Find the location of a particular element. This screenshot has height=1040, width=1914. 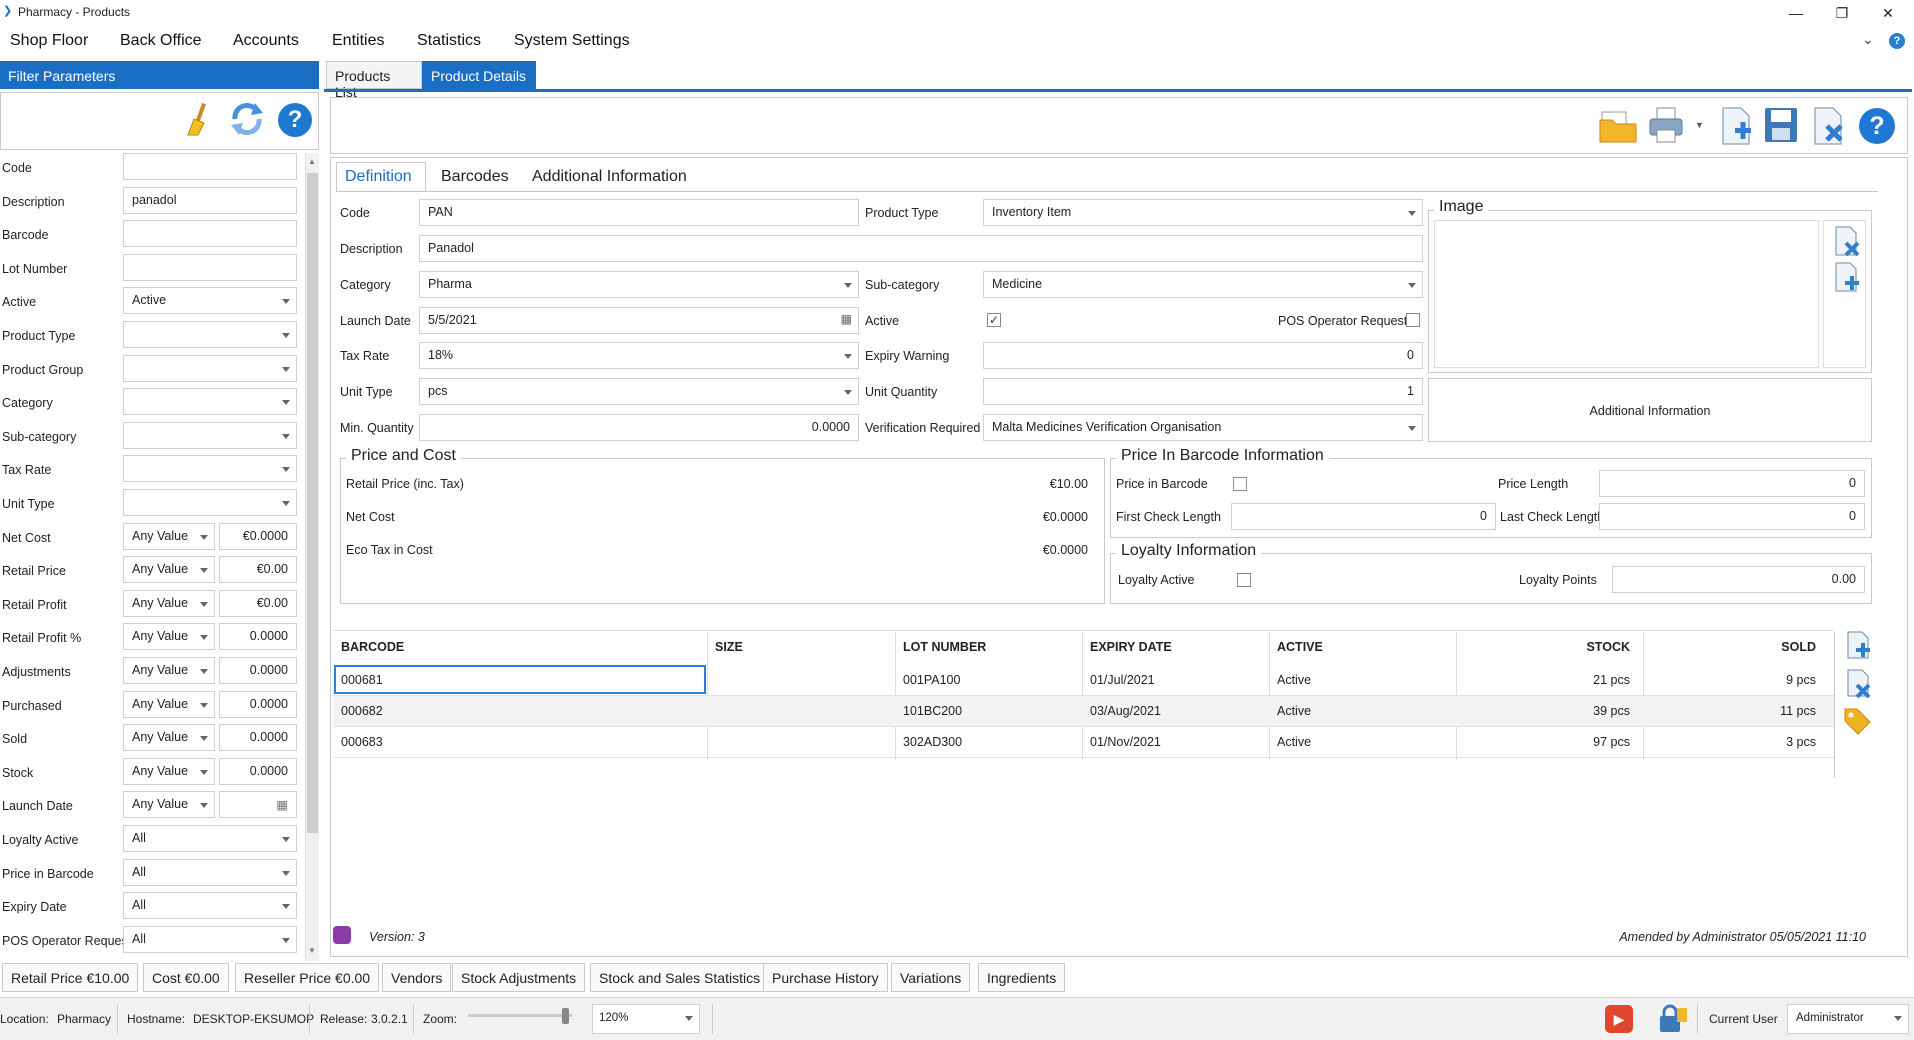

price-length-input: 0 is located at coordinates (1732, 483).